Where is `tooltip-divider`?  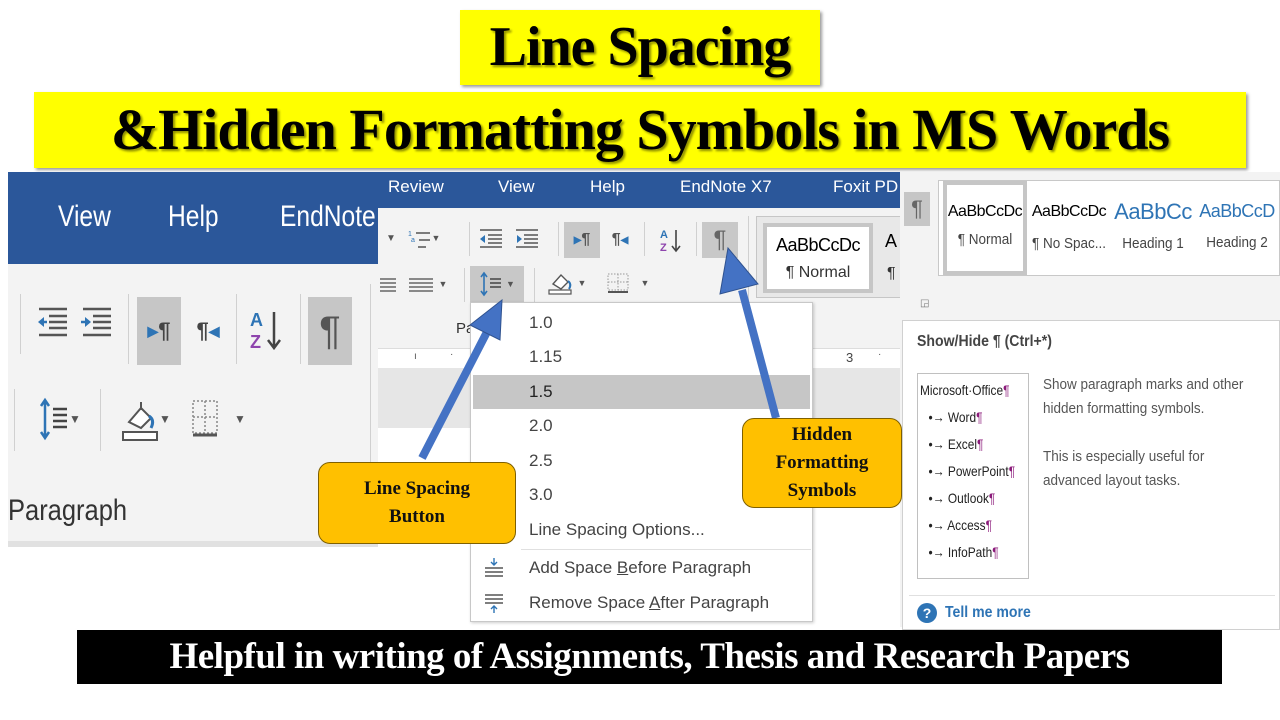
tooltip-divider is located at coordinates (1092, 595).